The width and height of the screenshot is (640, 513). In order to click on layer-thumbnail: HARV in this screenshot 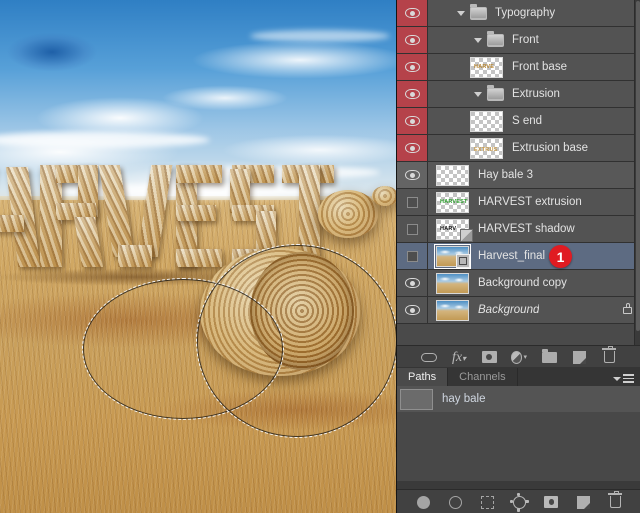, I will do `click(454, 230)`.